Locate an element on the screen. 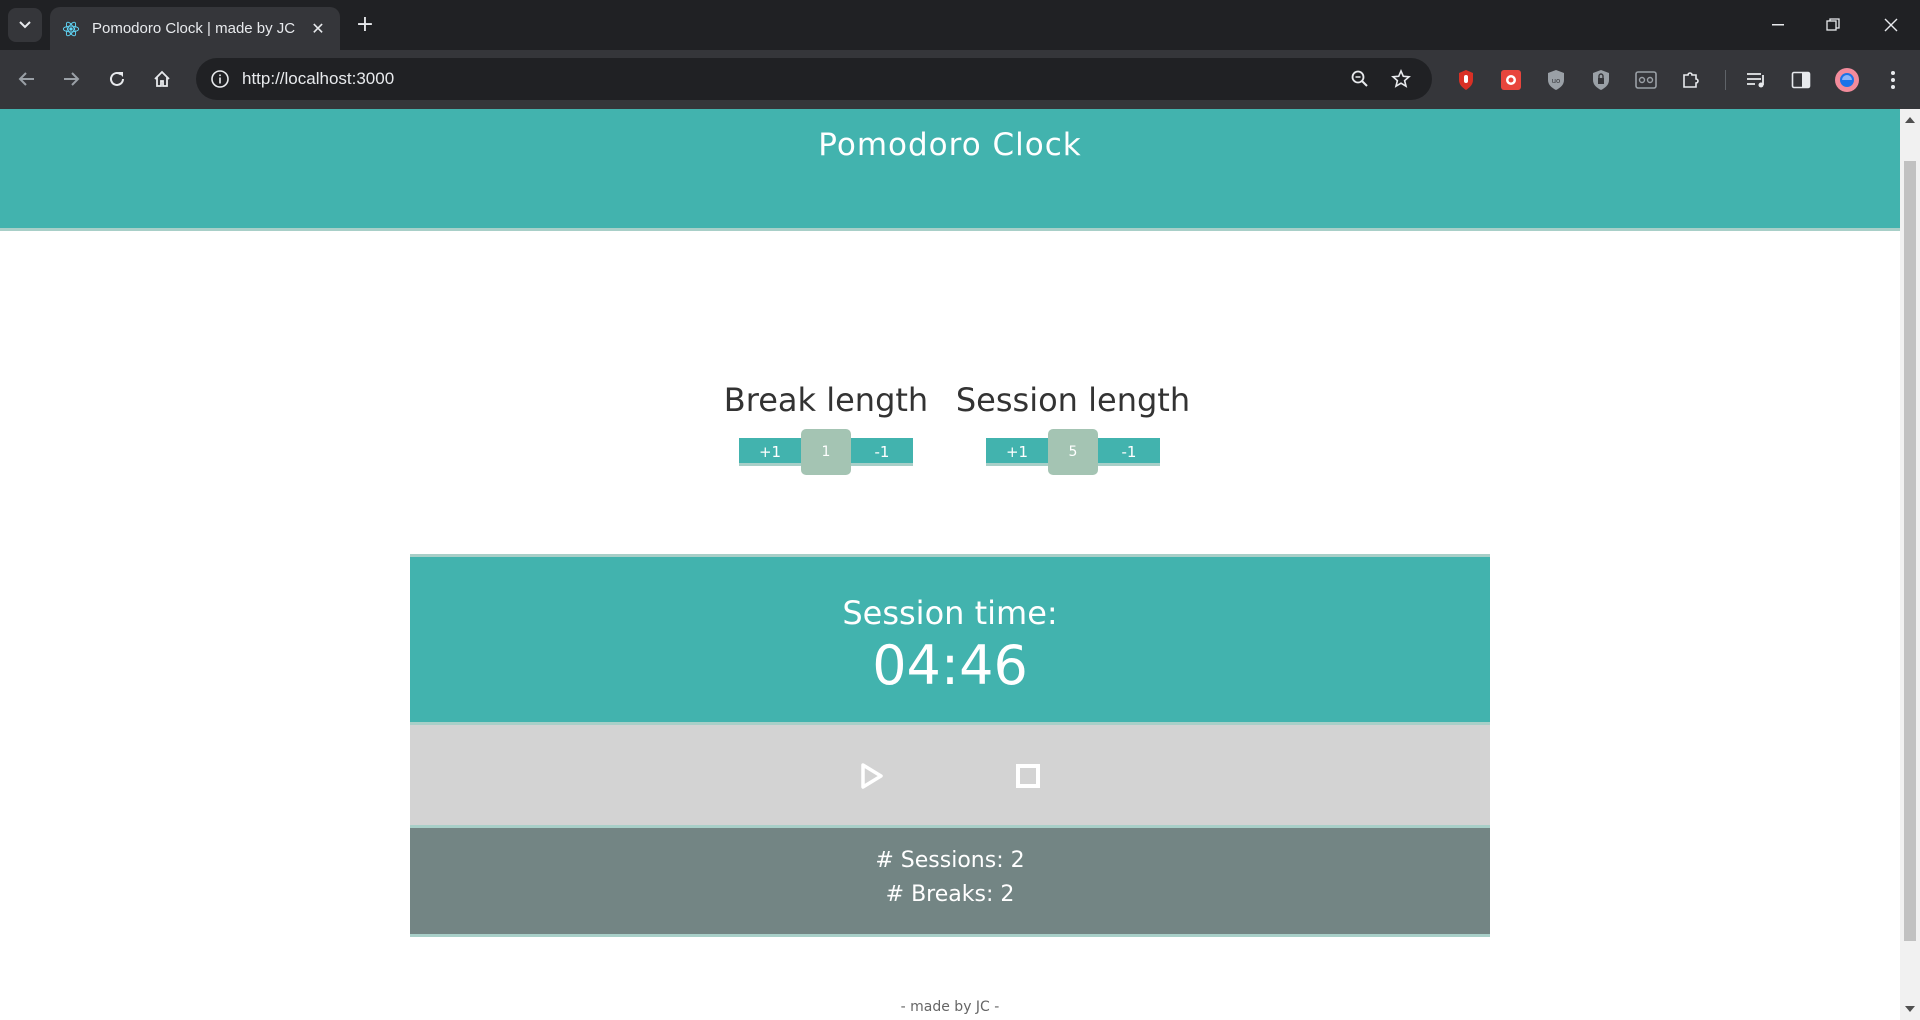  page-scrollbar is located at coordinates (1910, 564).